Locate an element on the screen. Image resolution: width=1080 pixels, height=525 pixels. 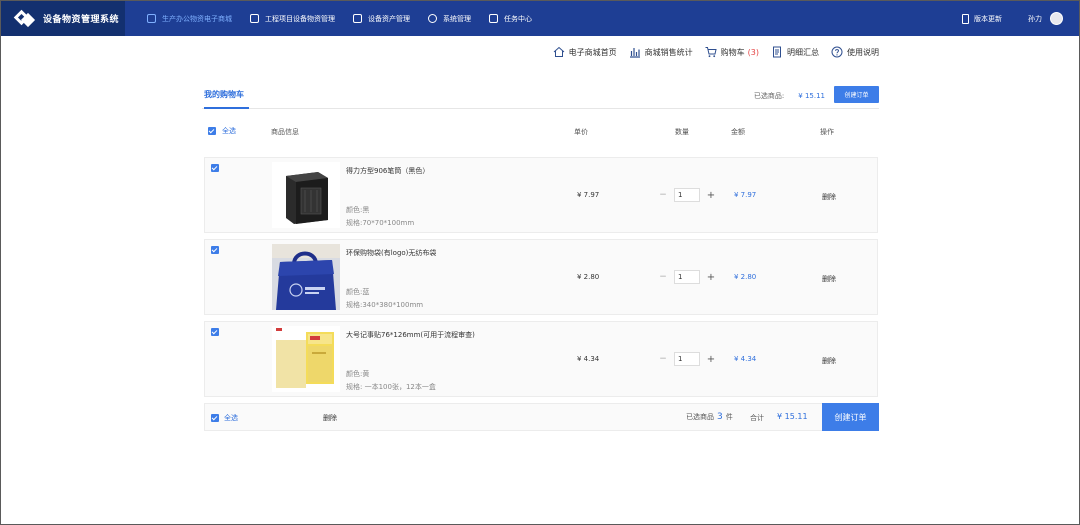
nav-item-assets: 设备资产管理 is located at coordinates (381, 19).